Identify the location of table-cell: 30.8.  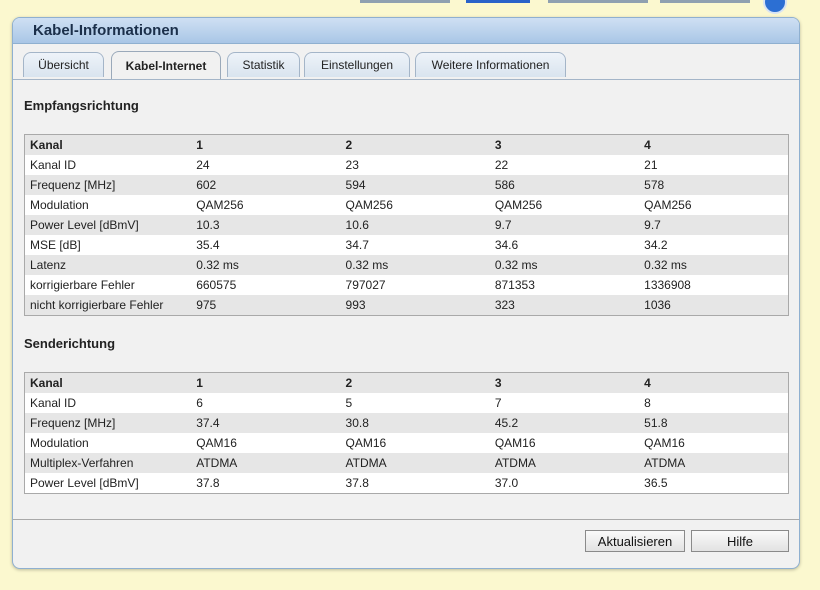
(415, 423).